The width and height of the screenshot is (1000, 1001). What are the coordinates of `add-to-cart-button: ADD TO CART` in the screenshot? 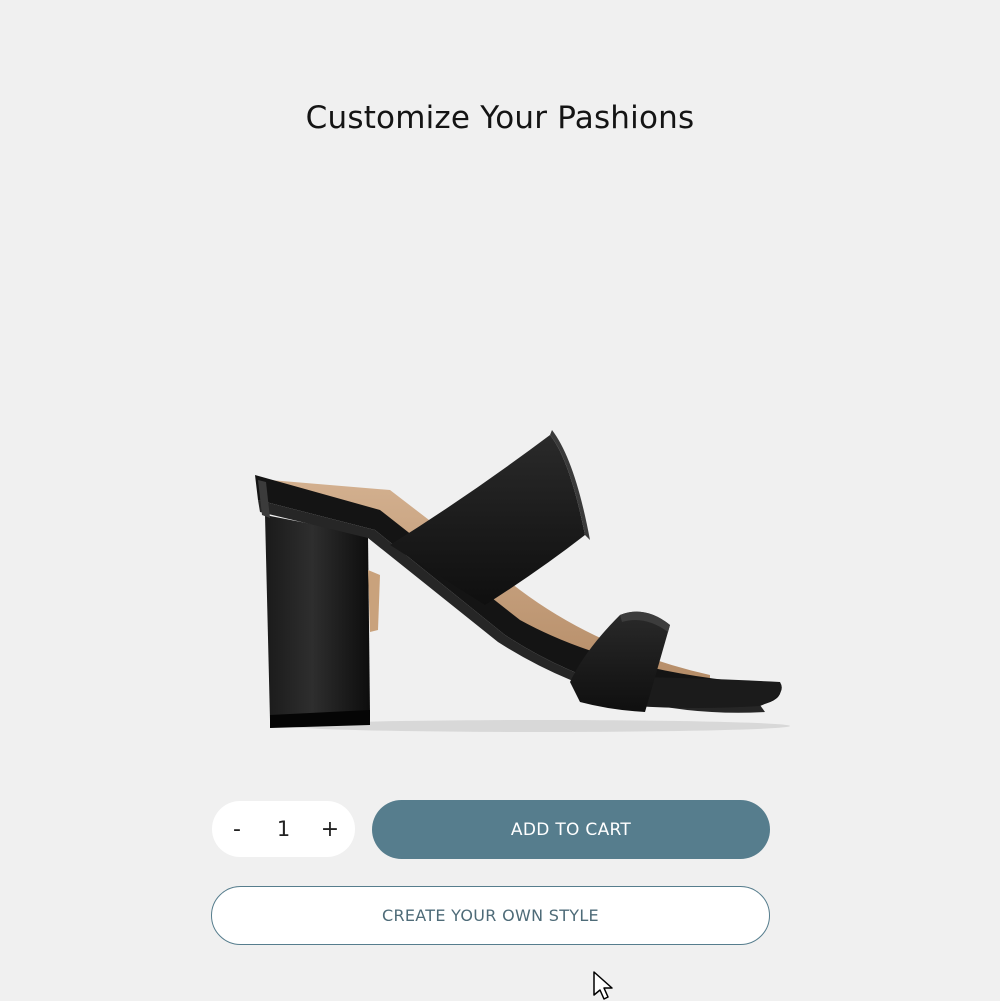 It's located at (571, 829).